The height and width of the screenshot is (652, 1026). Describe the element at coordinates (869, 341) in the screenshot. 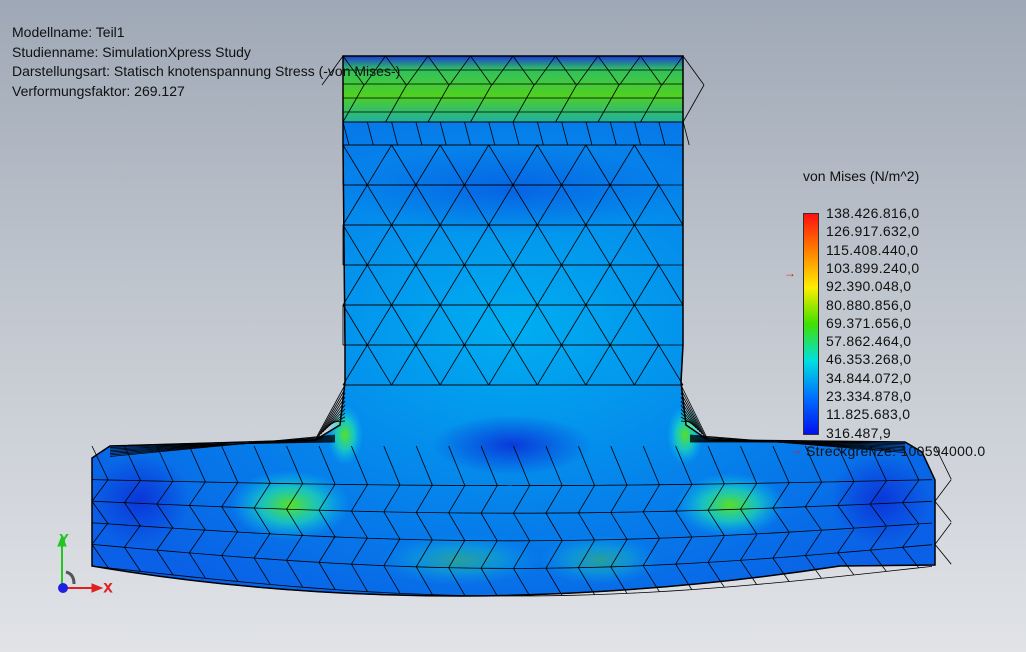

I see `legend-value: 57.862.464,0` at that location.